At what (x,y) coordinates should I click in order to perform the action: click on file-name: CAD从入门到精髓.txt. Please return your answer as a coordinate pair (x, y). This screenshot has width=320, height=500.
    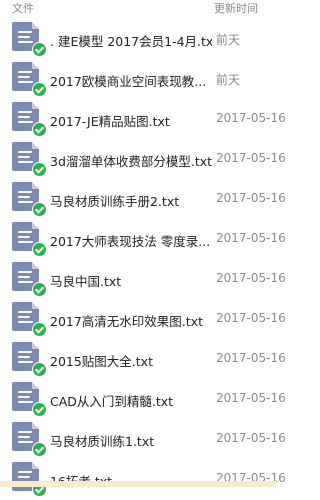
    Looking at the image, I should click on (112, 401).